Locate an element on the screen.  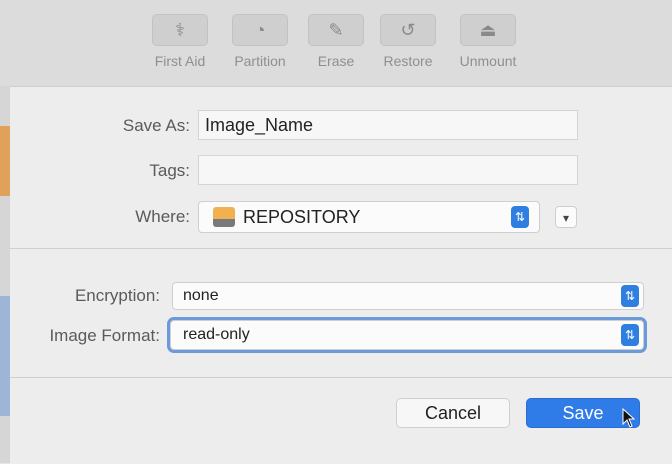
first-aid-button: ⚕ First Aid is located at coordinates (180, 41).